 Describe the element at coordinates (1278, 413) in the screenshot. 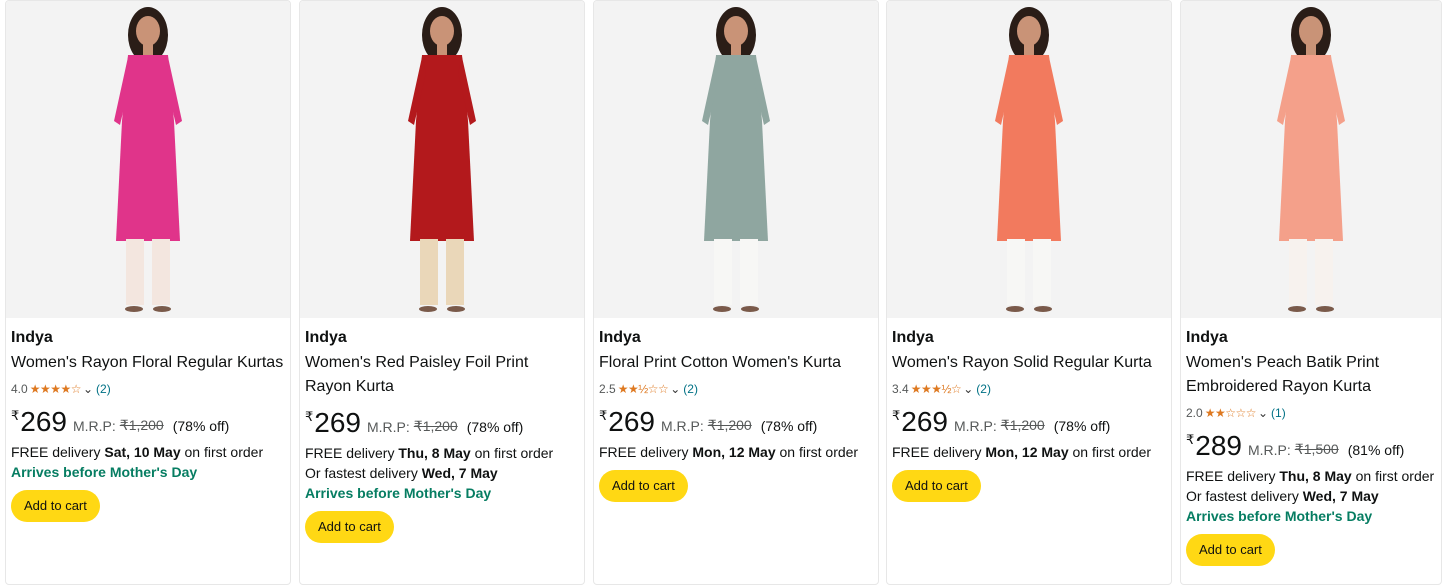

I see `review-count-link: (1)` at that location.